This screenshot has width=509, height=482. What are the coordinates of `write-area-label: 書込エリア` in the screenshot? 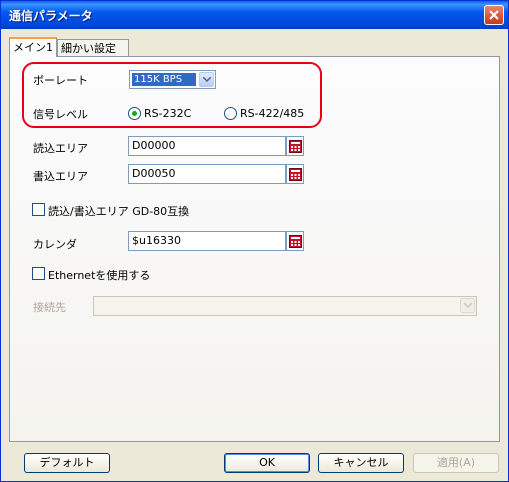 It's located at (60, 176).